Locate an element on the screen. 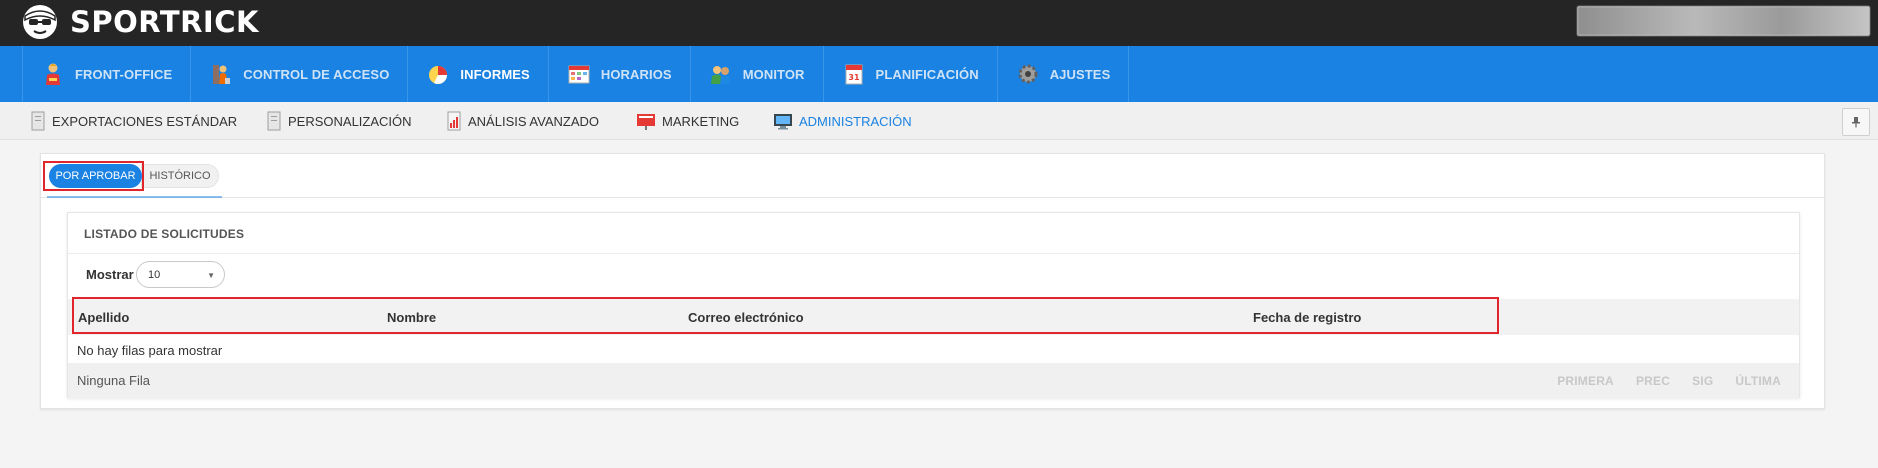 The image size is (1878, 468). row-count-info: Ninguna Fila is located at coordinates (113, 380).